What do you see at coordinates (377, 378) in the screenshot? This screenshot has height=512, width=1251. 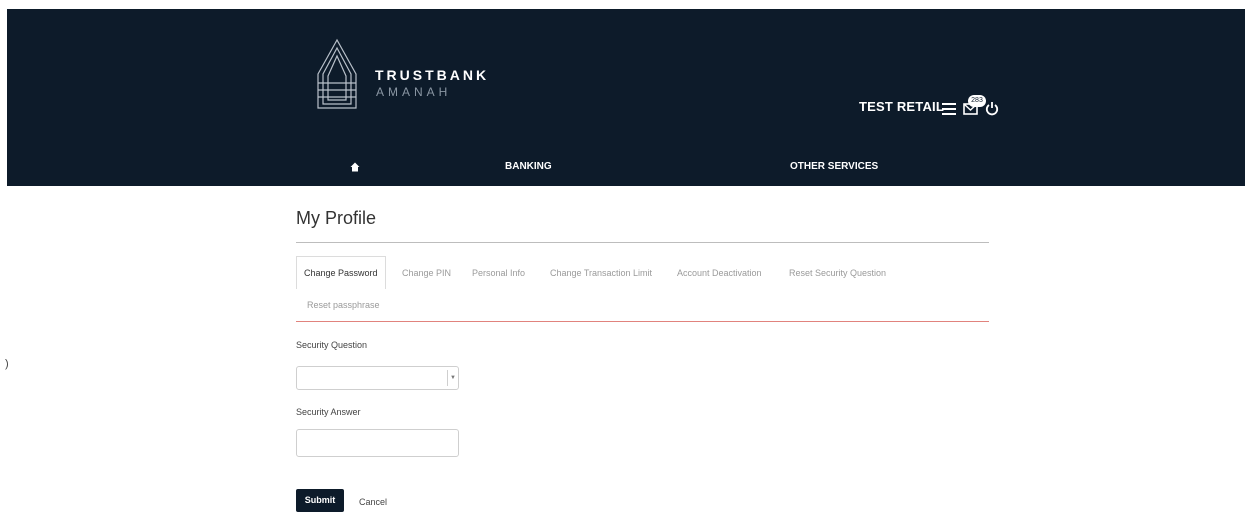 I see `security-question-select: ▼` at bounding box center [377, 378].